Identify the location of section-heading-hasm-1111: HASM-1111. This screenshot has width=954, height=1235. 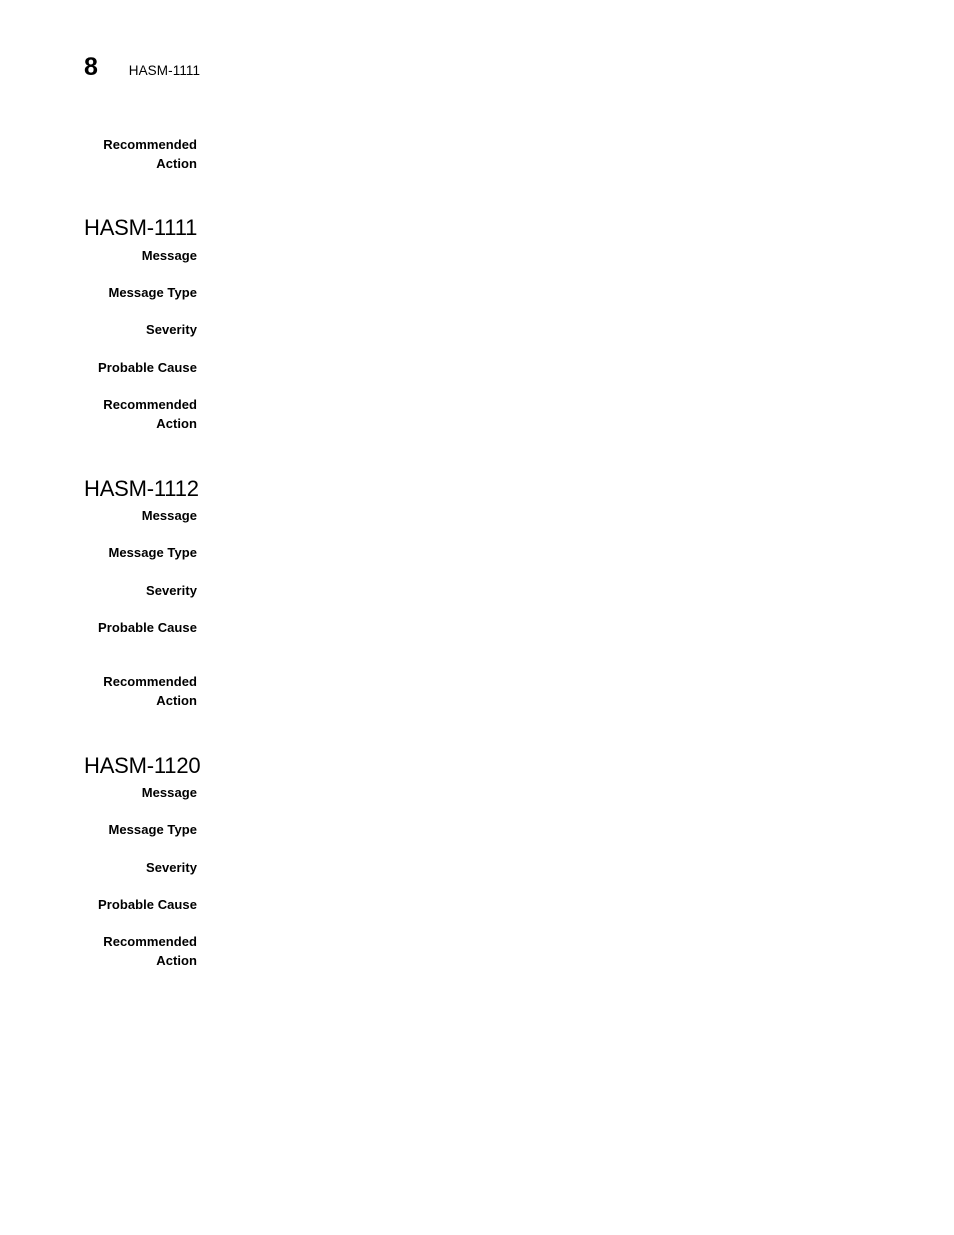
(141, 228).